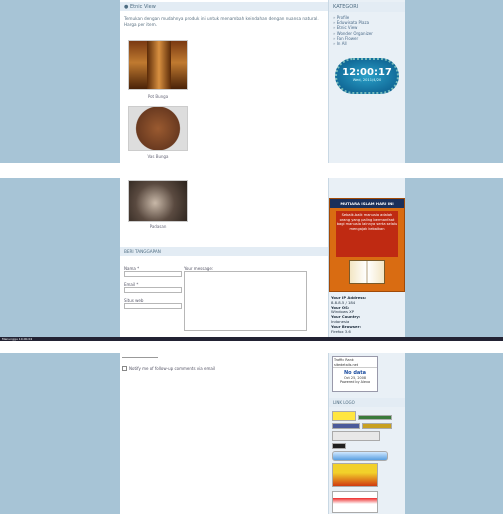 Image resolution: width=503 pixels, height=514 pixels. What do you see at coordinates (158, 156) in the screenshot?
I see `product-caption: Vas Bunga` at bounding box center [158, 156].